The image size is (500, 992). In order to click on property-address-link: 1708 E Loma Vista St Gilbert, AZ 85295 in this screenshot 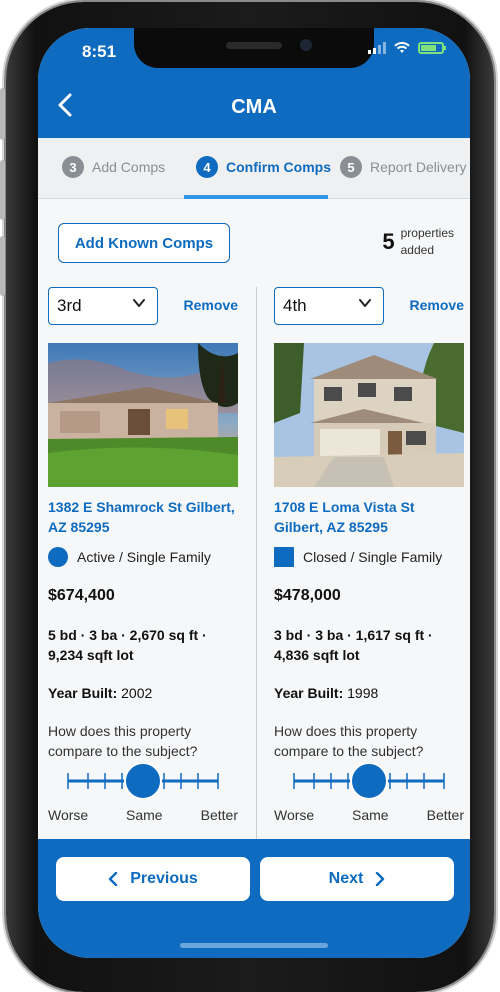, I will do `click(369, 517)`.